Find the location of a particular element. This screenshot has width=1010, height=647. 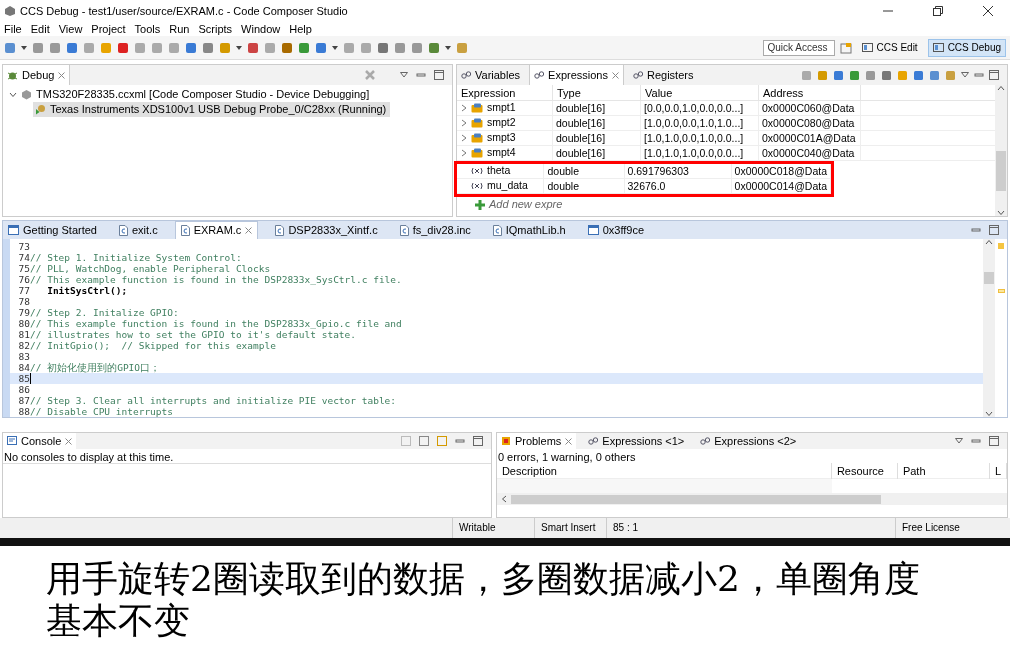

editor-tab: 0x3ff9ce is located at coordinates (616, 230).